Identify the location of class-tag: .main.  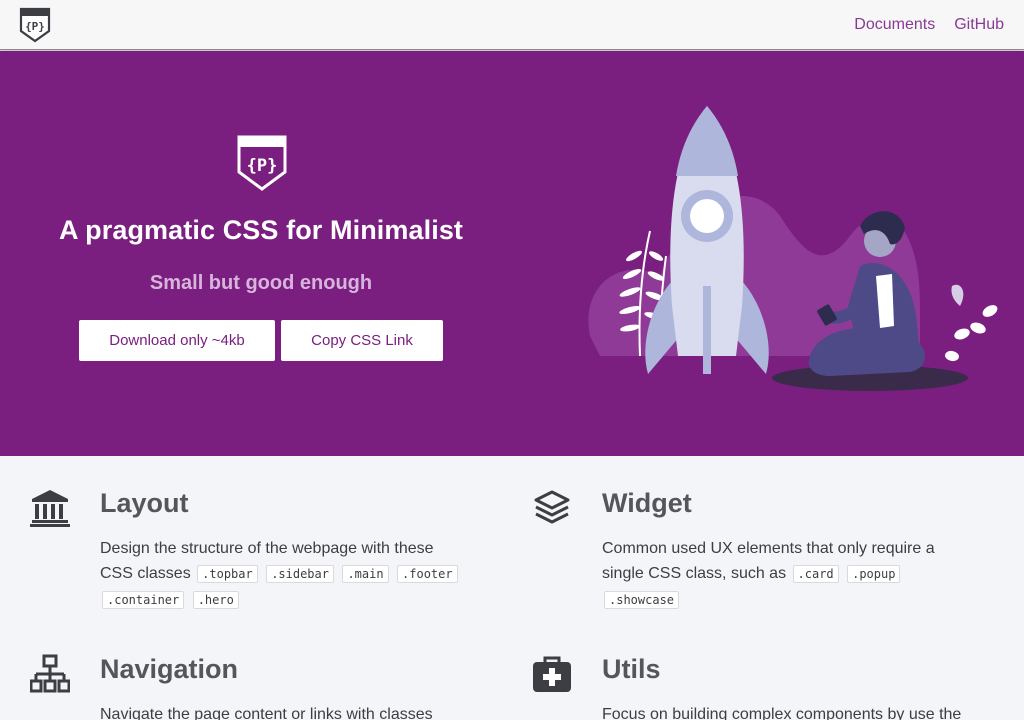
(365, 574).